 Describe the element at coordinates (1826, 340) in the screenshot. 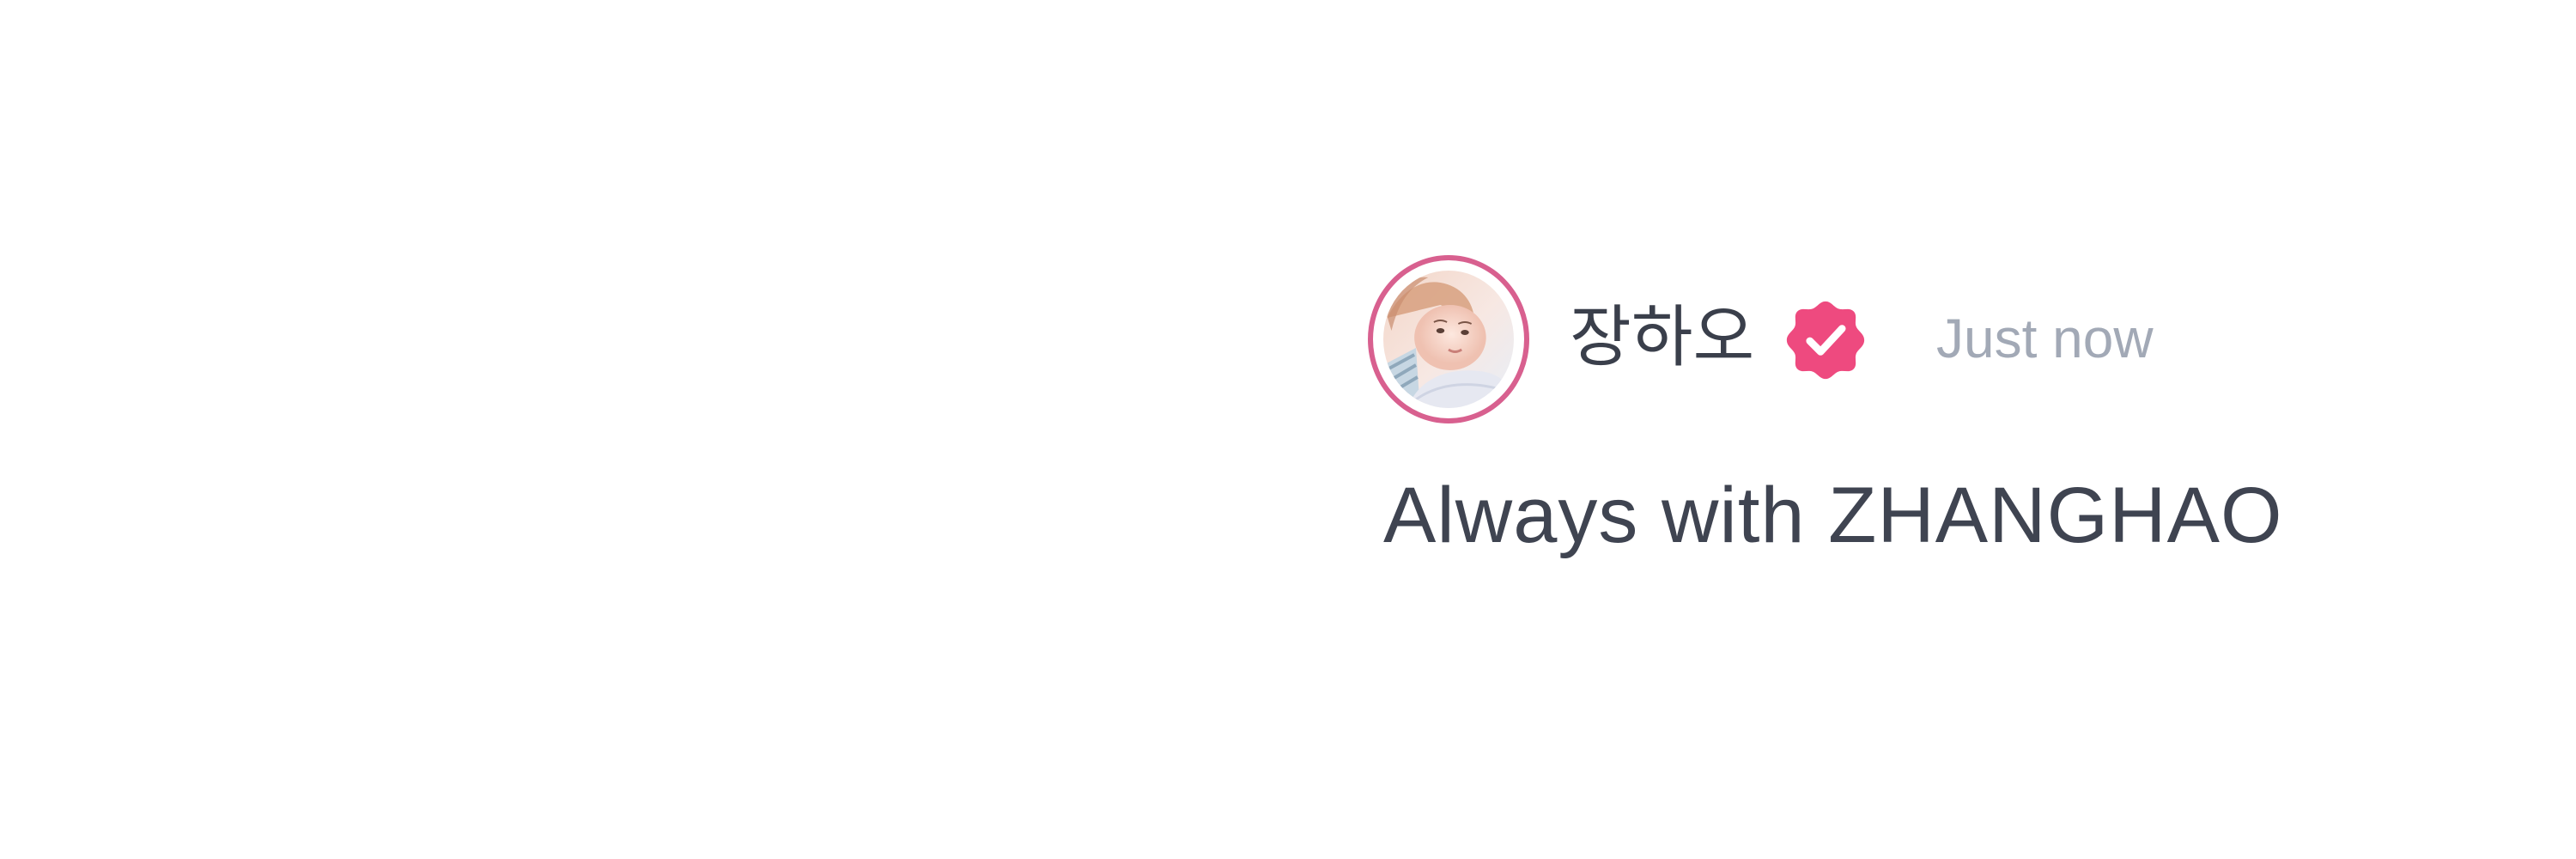

I see `verified-badge-icon` at that location.